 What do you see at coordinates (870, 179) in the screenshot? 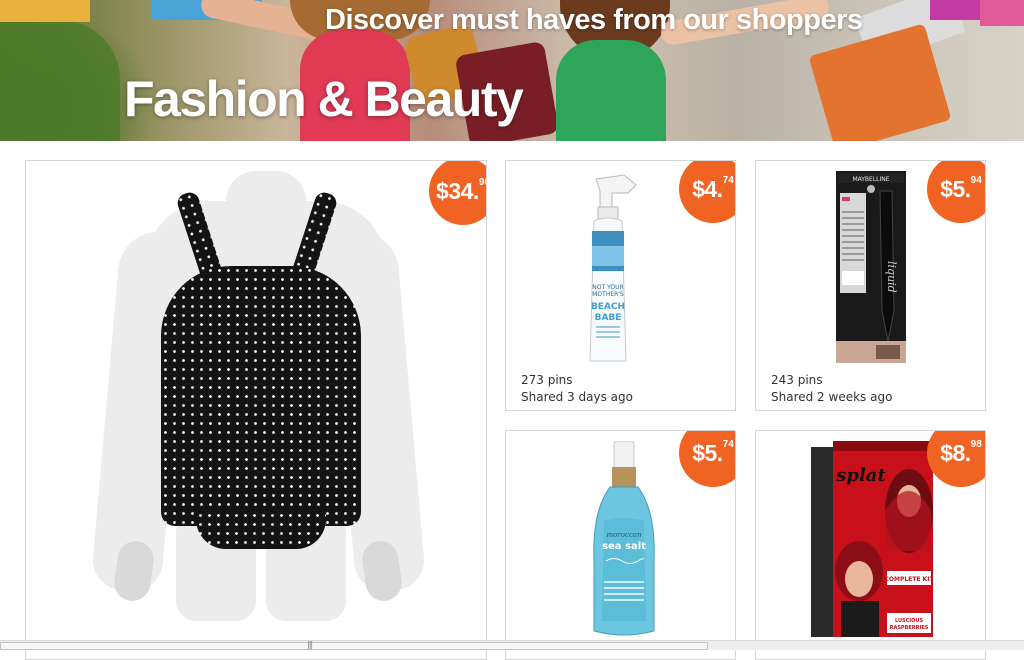
I see `svg-text: MAYBELLINE` at bounding box center [870, 179].